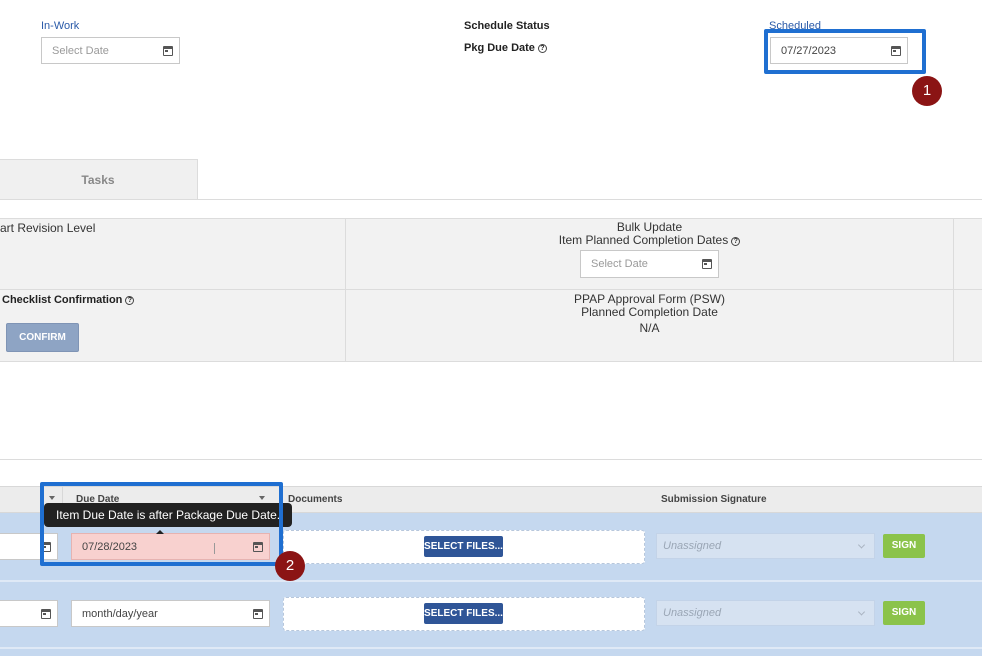 Image resolution: width=982 pixels, height=656 pixels. What do you see at coordinates (99, 179) in the screenshot?
I see `tab-tasks: Tasks` at bounding box center [99, 179].